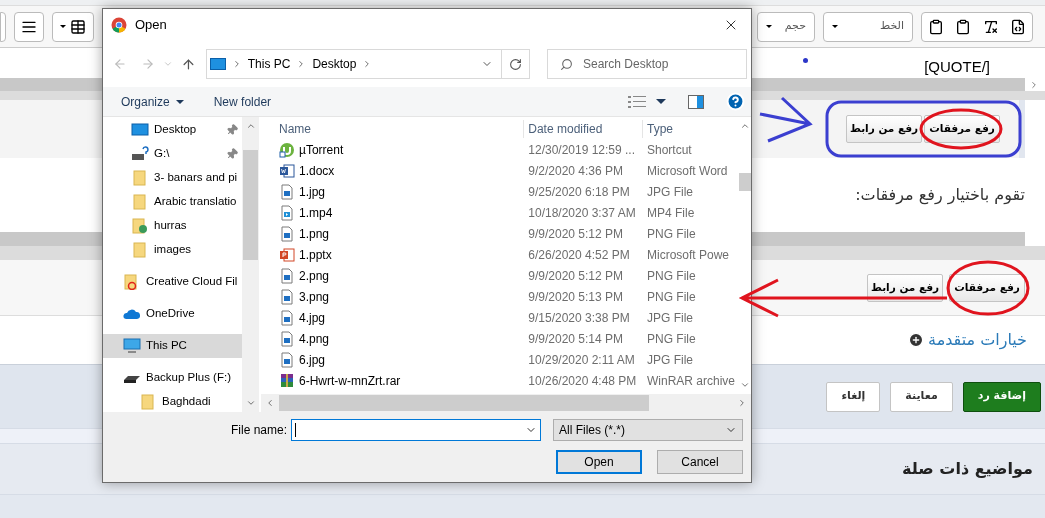 This screenshot has height=518, width=1045. I want to click on file-date: 9/9/2020 5:13 PM, so click(575, 297).